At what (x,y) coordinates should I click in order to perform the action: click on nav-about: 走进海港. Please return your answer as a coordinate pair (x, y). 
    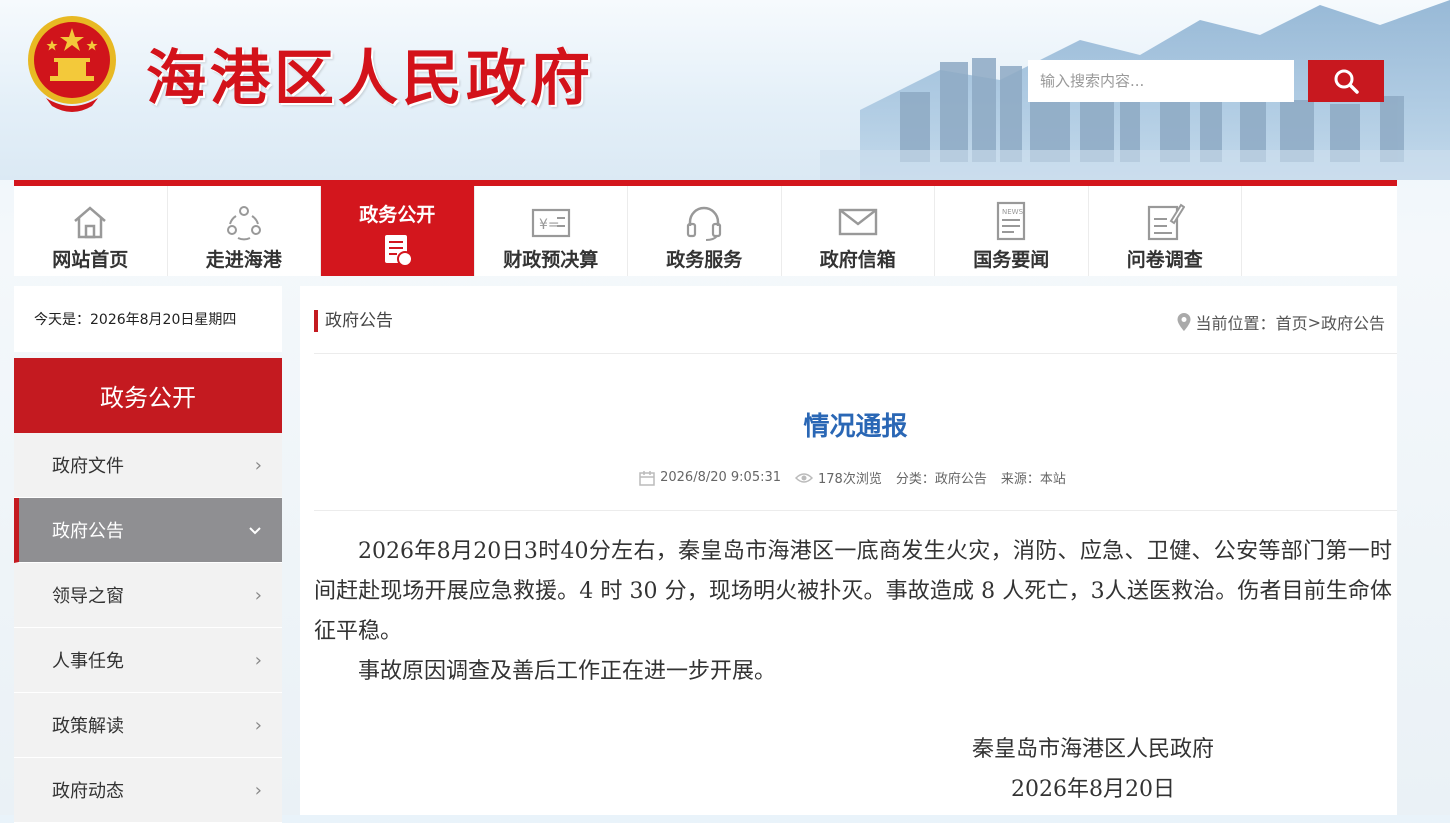
    Looking at the image, I should click on (244, 231).